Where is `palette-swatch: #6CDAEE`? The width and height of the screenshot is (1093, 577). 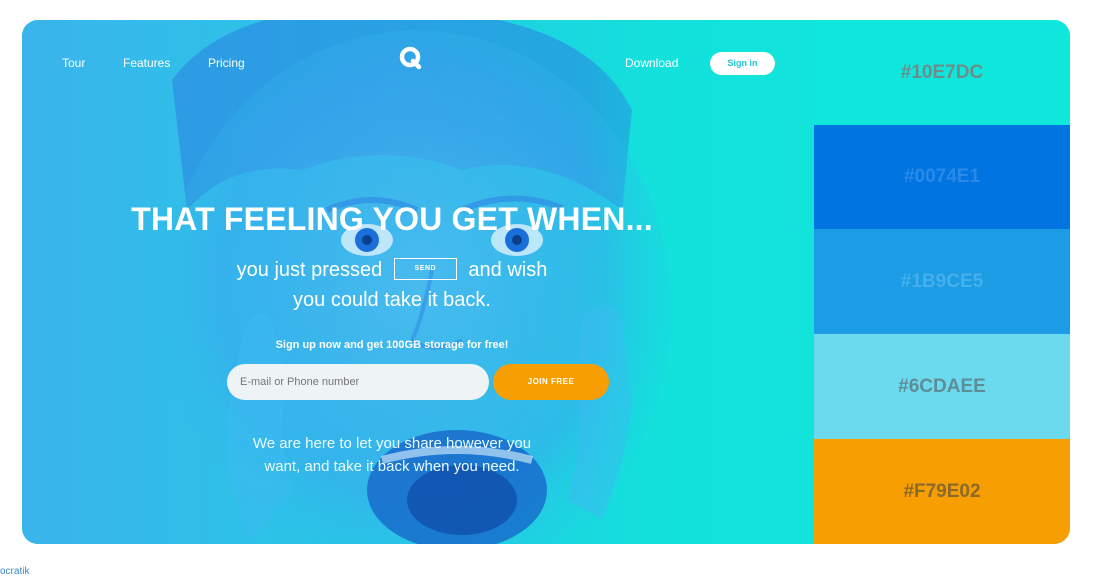 palette-swatch: #6CDAEE is located at coordinates (942, 386).